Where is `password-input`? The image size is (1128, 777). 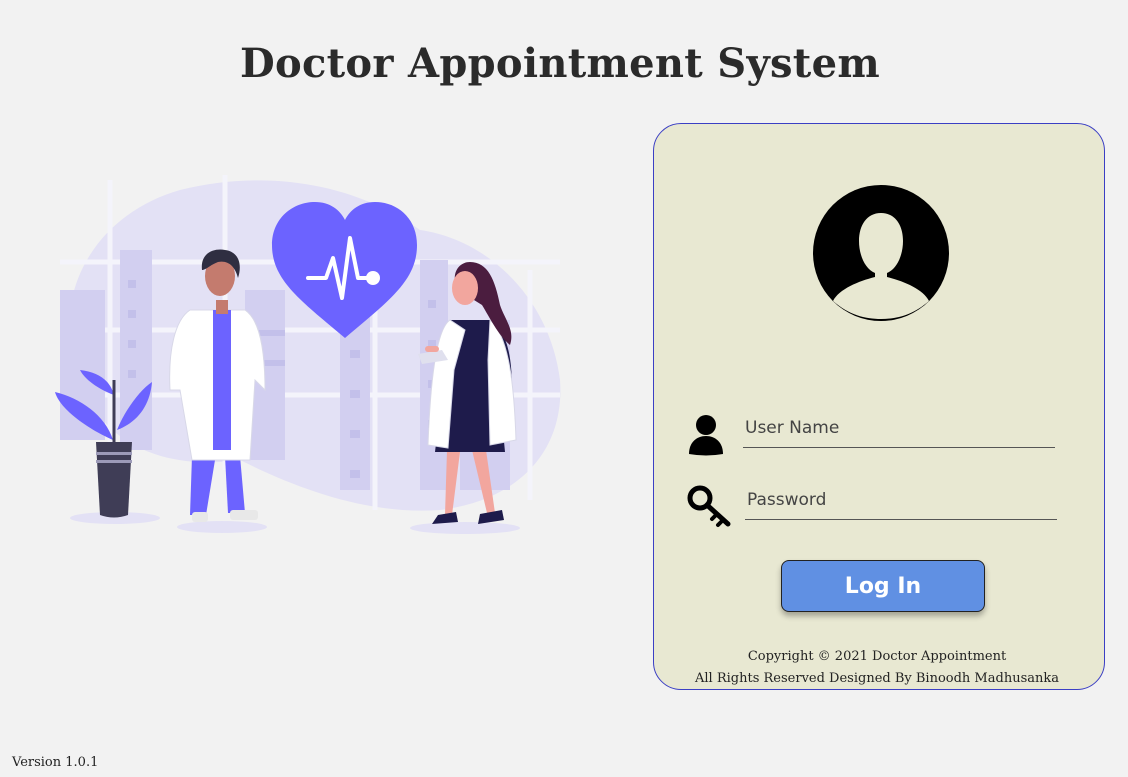
password-input is located at coordinates (901, 503).